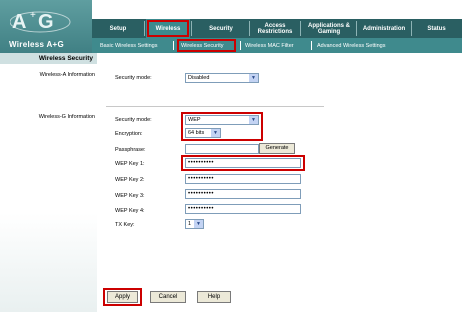  Describe the element at coordinates (37, 44) in the screenshot. I see `brand-logo-text: Wireless A+G` at that location.